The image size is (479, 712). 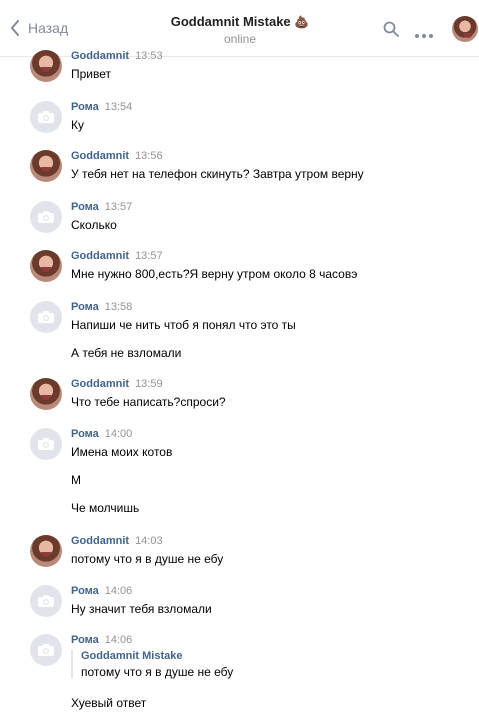 What do you see at coordinates (119, 107) in the screenshot?
I see `message-time: 13:54` at bounding box center [119, 107].